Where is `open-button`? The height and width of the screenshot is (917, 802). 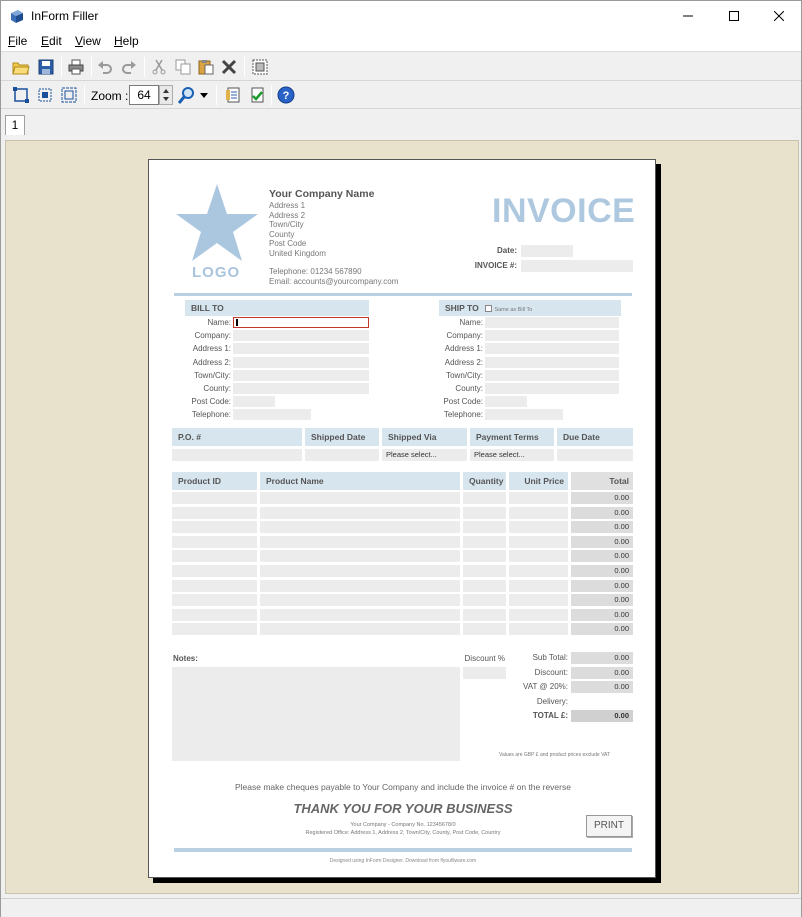 open-button is located at coordinates (21, 67).